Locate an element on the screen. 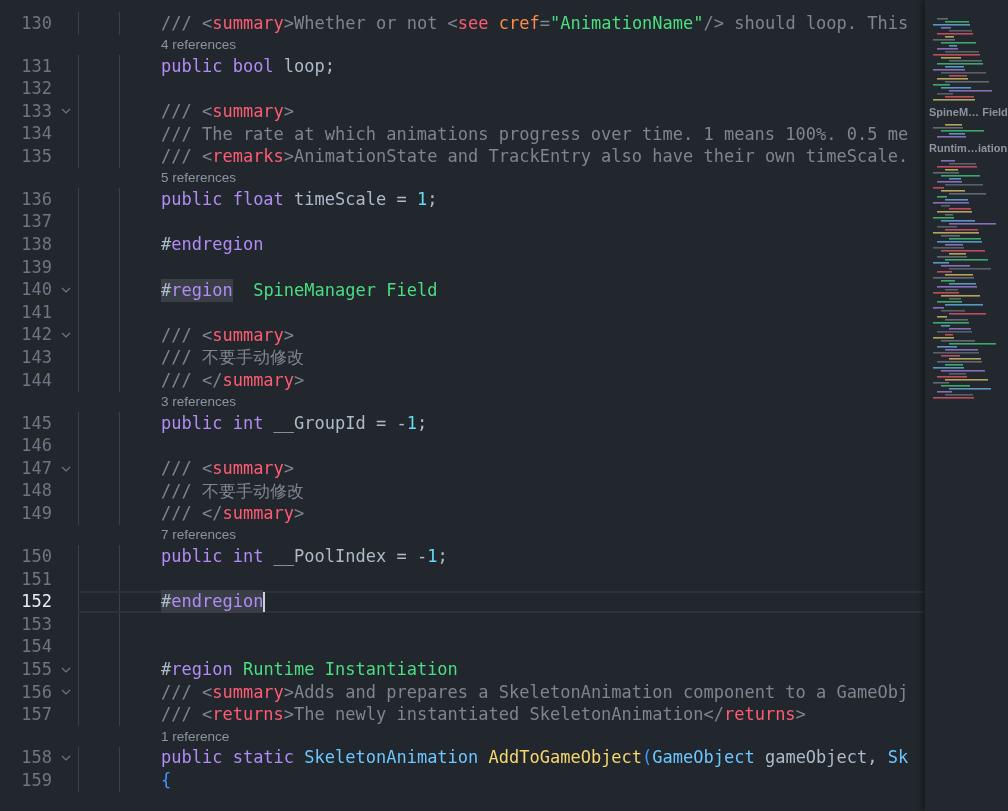 This screenshot has height=811, width=1008. line-number: 130 is located at coordinates (36, 23).